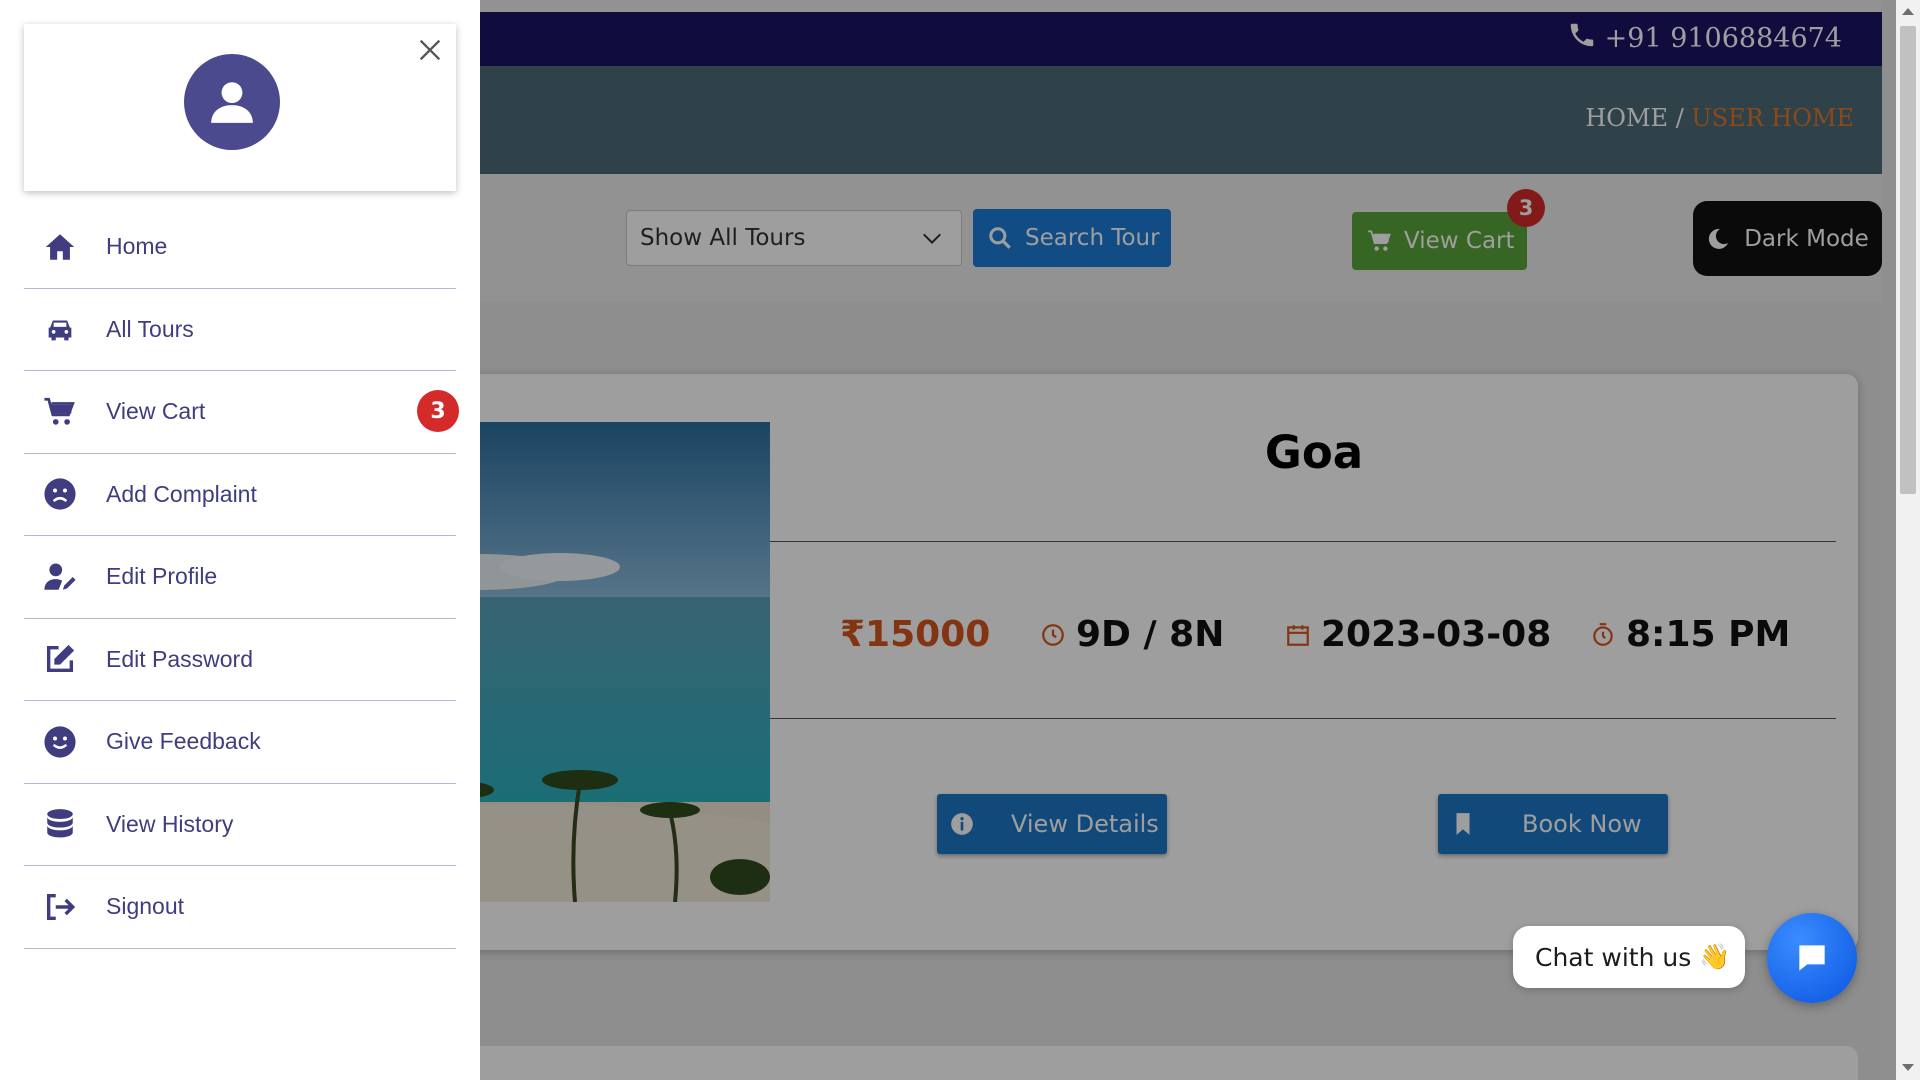 This screenshot has width=1920, height=1080. Describe the element at coordinates (180, 658) in the screenshot. I see `sidebar-item-label: Edit Password` at that location.